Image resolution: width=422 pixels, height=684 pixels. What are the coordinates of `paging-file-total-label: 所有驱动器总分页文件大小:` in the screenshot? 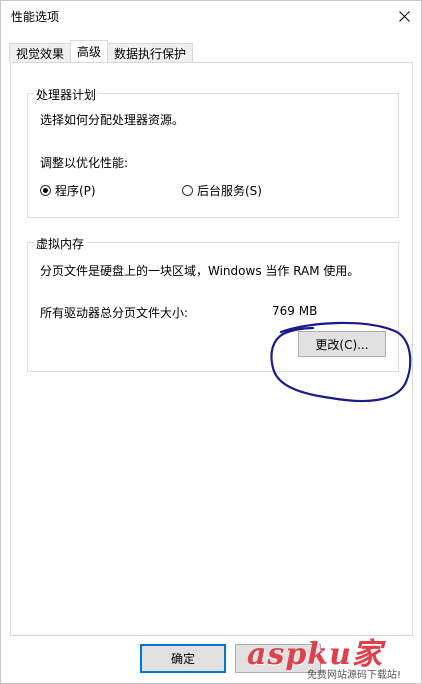 It's located at (114, 313).